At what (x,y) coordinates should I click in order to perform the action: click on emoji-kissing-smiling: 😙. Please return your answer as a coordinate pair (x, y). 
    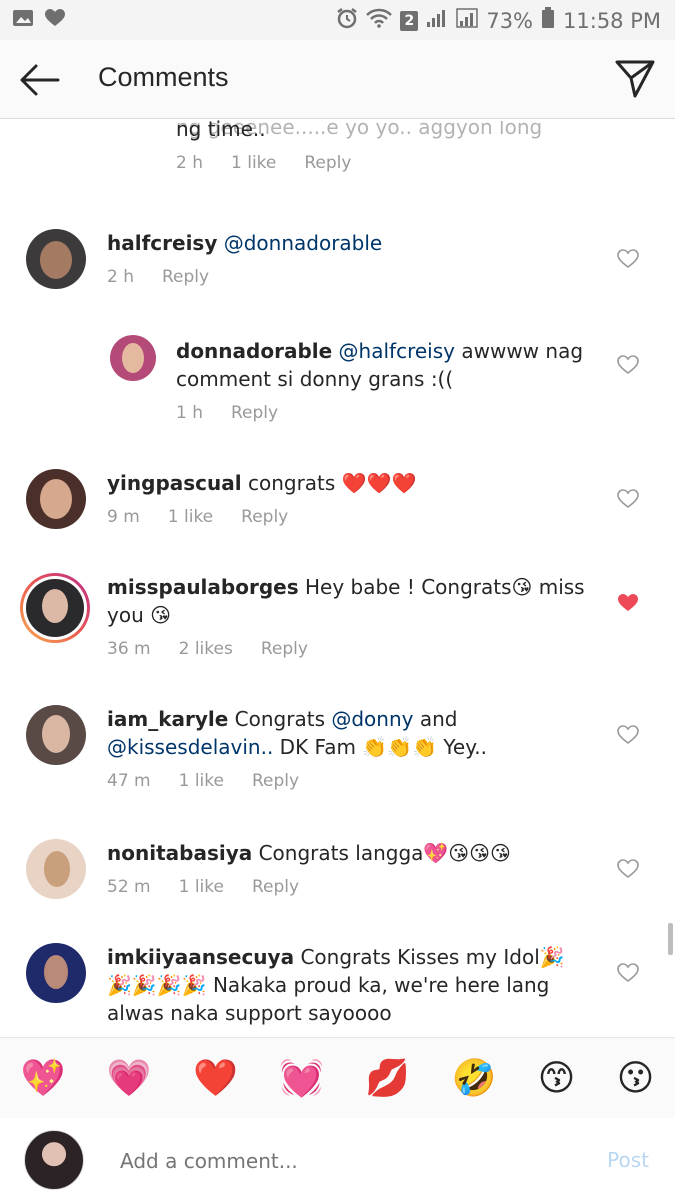
    Looking at the image, I should click on (557, 1078).